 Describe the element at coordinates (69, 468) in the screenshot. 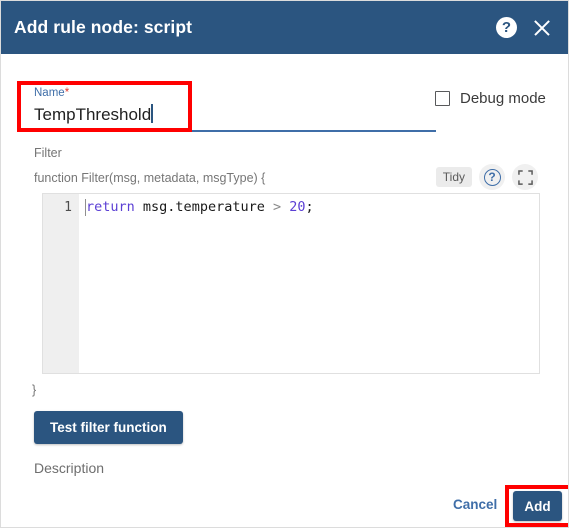

I see `description-label: Description` at that location.